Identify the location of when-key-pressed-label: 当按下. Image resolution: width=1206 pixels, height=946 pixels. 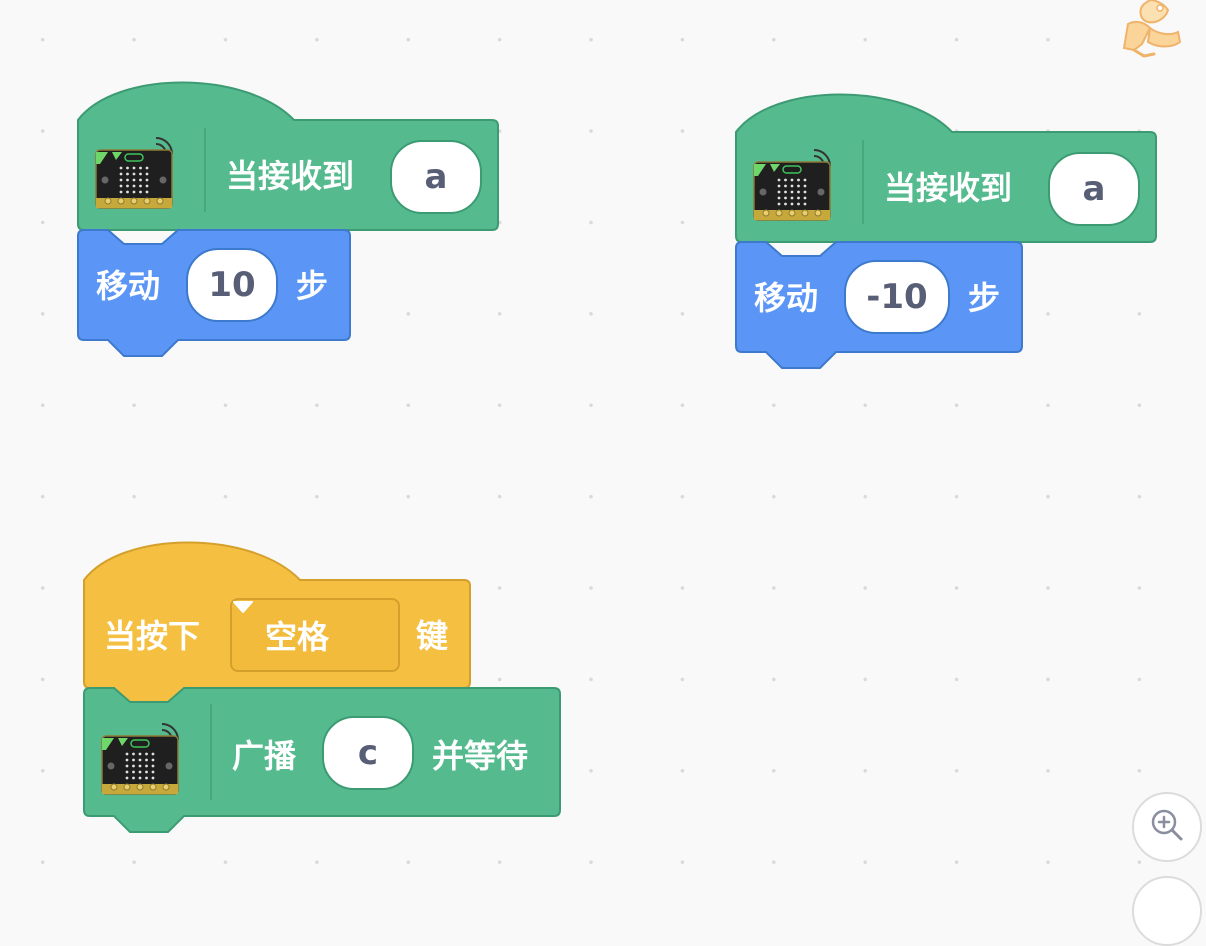
(152, 636).